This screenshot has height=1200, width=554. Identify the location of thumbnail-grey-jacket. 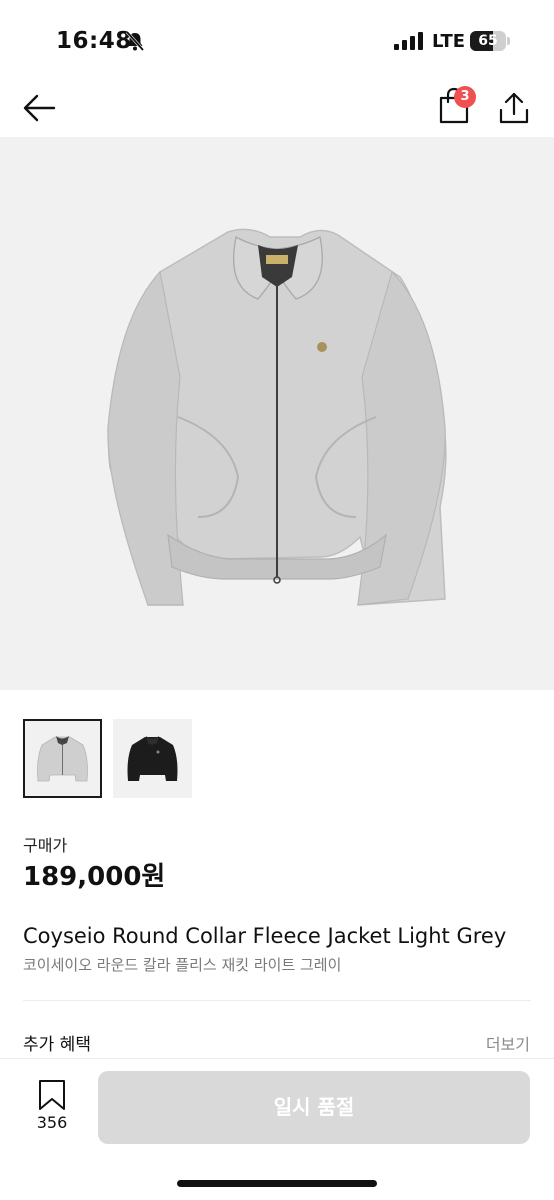
(62, 758).